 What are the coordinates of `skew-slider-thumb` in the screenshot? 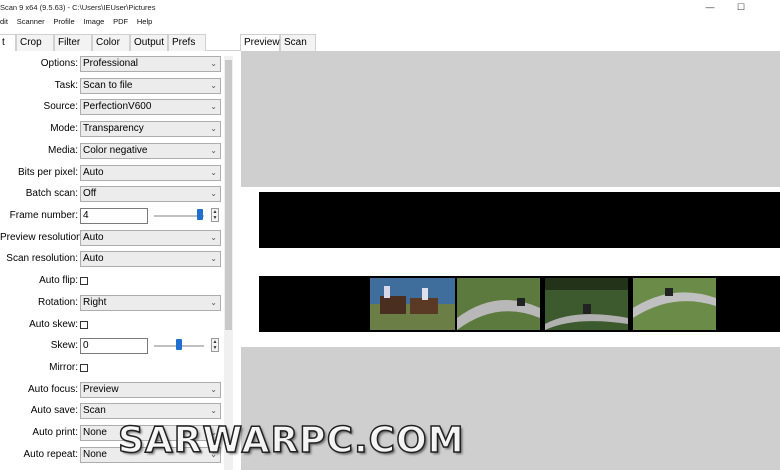 It's located at (179, 344).